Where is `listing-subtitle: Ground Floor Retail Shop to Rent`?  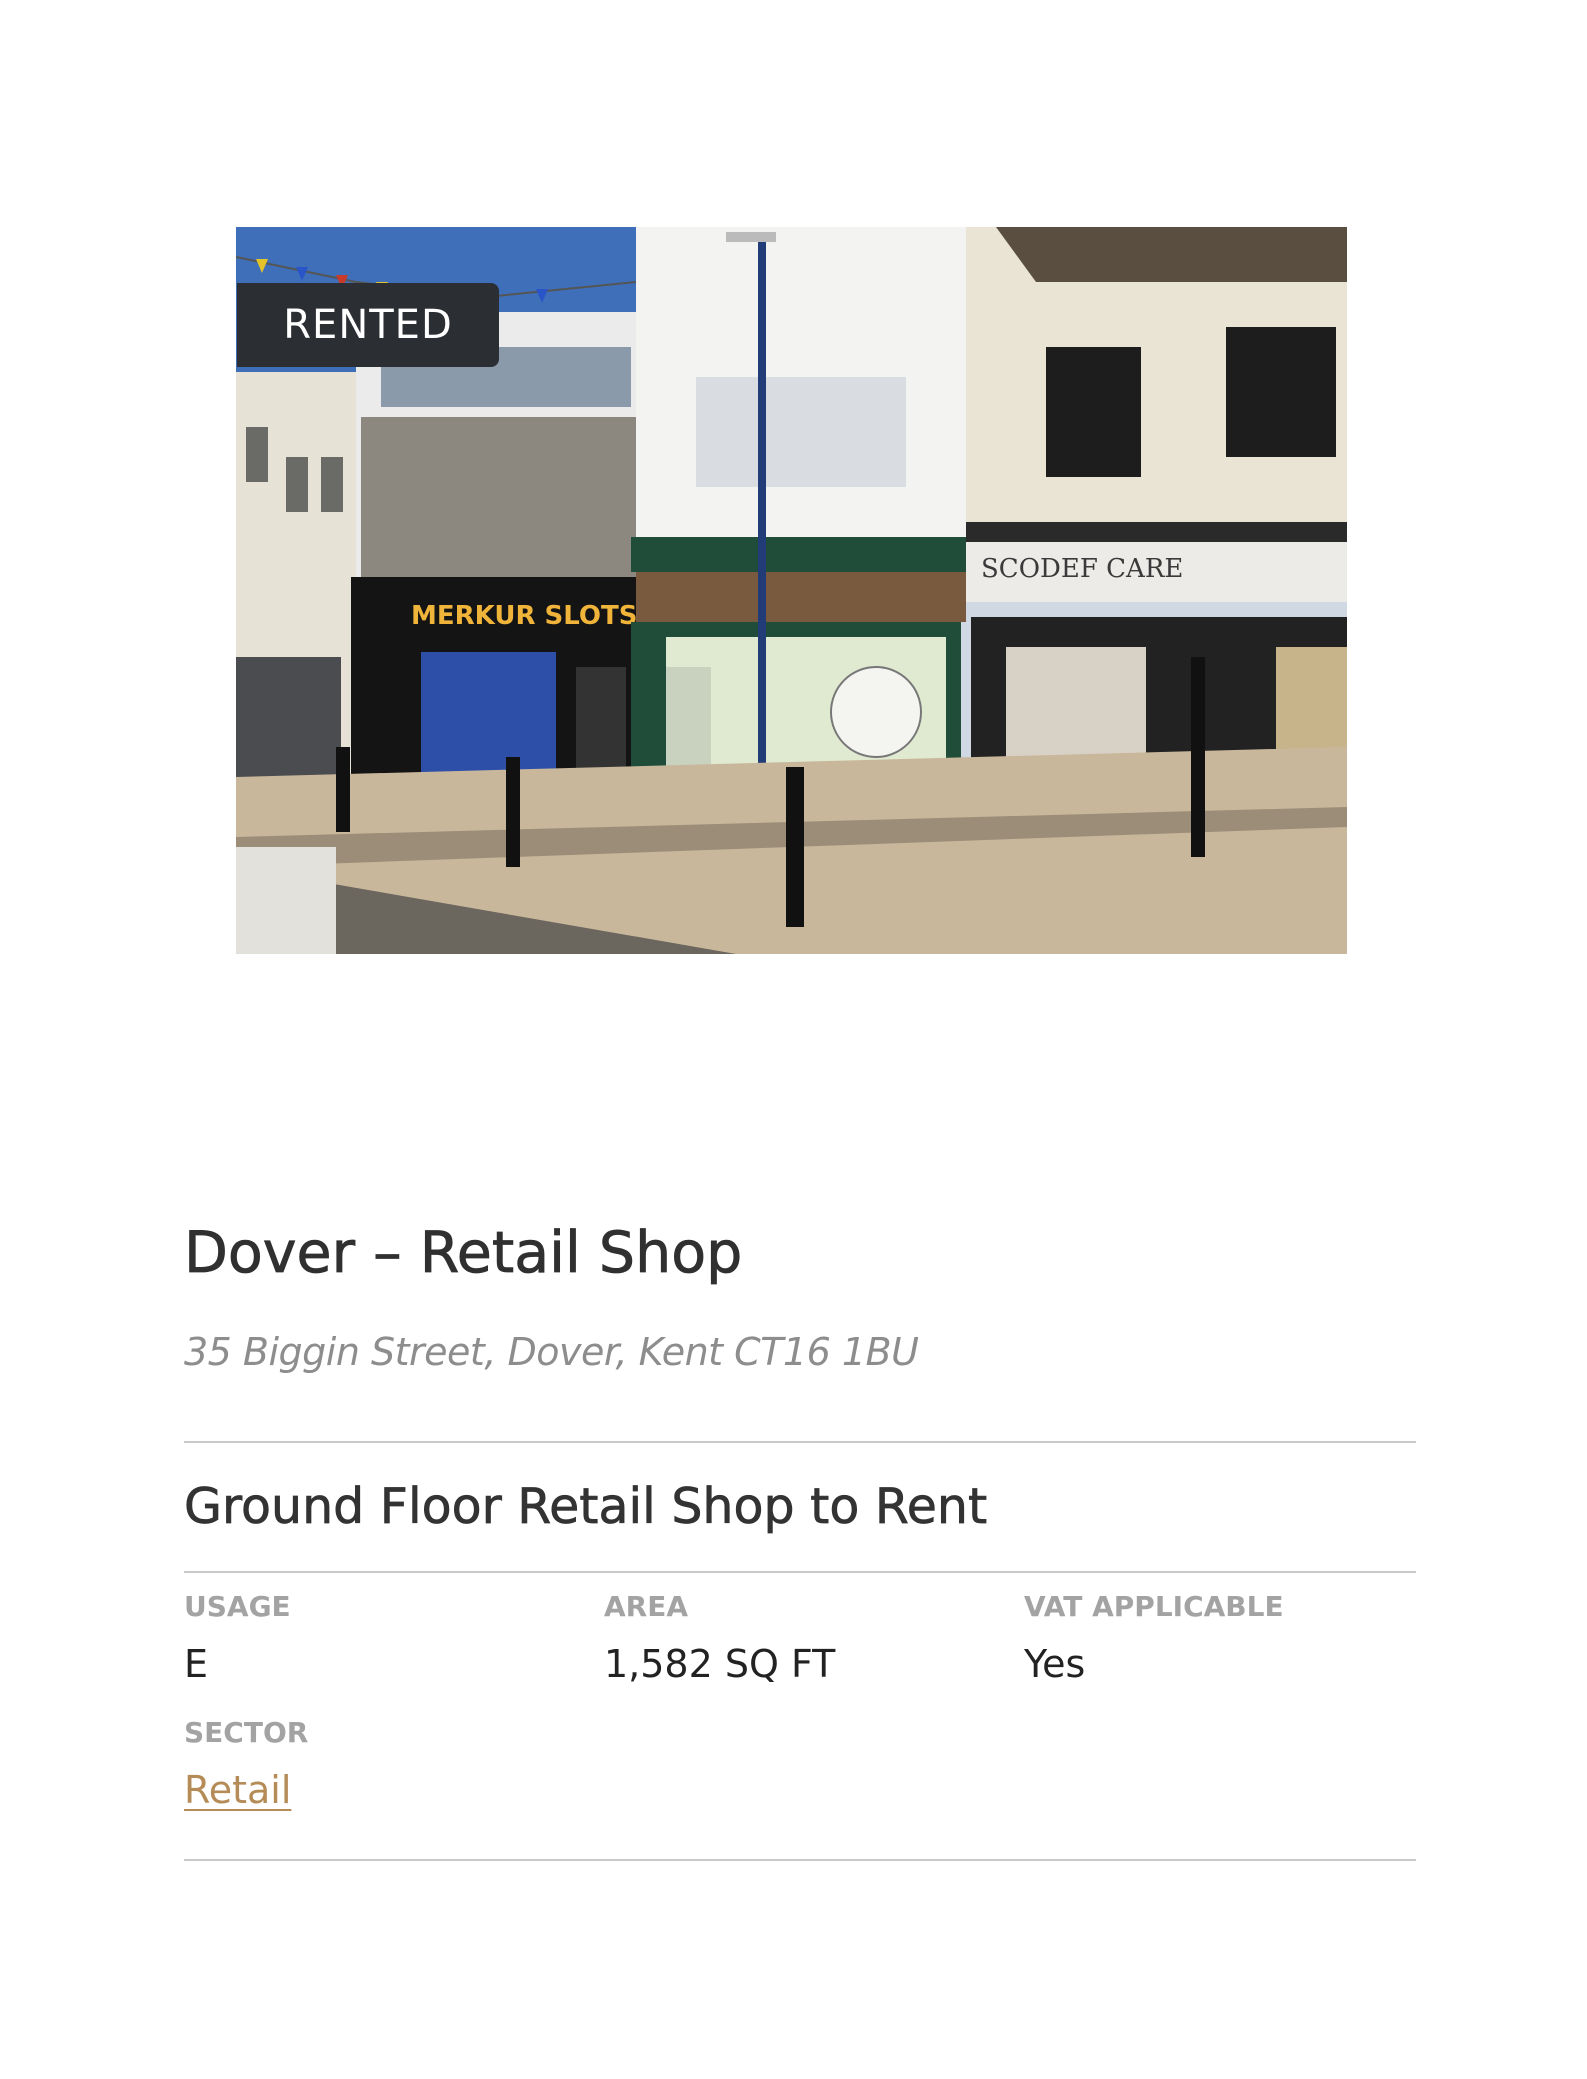 listing-subtitle: Ground Floor Retail Shop to Rent is located at coordinates (586, 1507).